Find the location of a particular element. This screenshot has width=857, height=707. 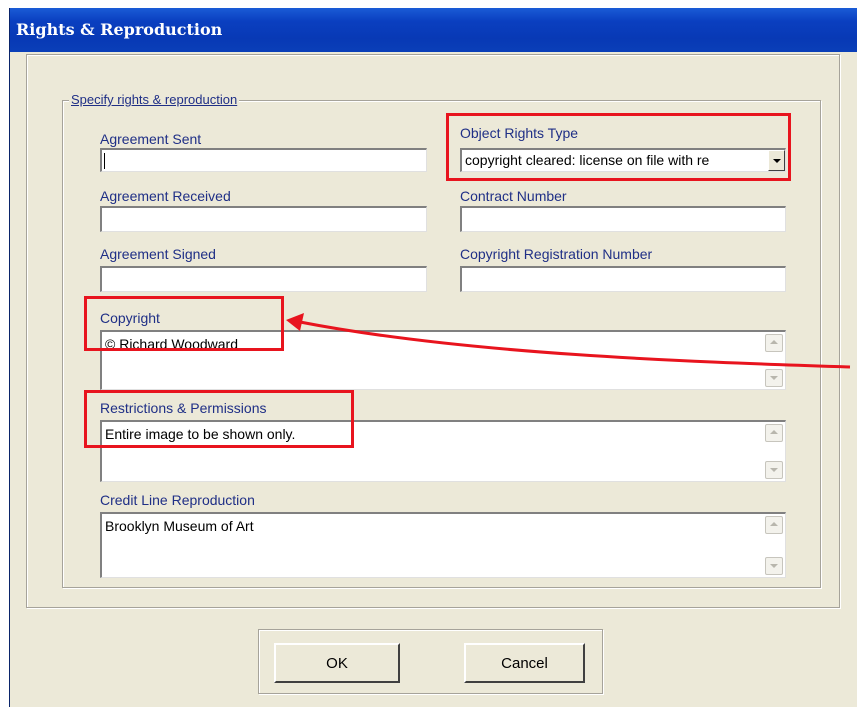

title-bar: Rights & Reproduction is located at coordinates (433, 30).